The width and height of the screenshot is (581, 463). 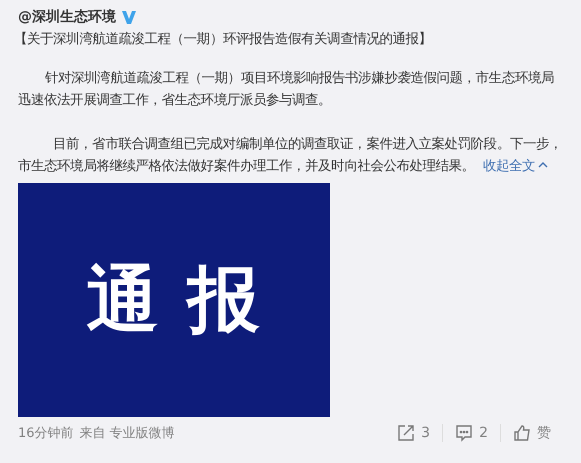 What do you see at coordinates (515, 166) in the screenshot?
I see `collapse-link: 收起全文` at bounding box center [515, 166].